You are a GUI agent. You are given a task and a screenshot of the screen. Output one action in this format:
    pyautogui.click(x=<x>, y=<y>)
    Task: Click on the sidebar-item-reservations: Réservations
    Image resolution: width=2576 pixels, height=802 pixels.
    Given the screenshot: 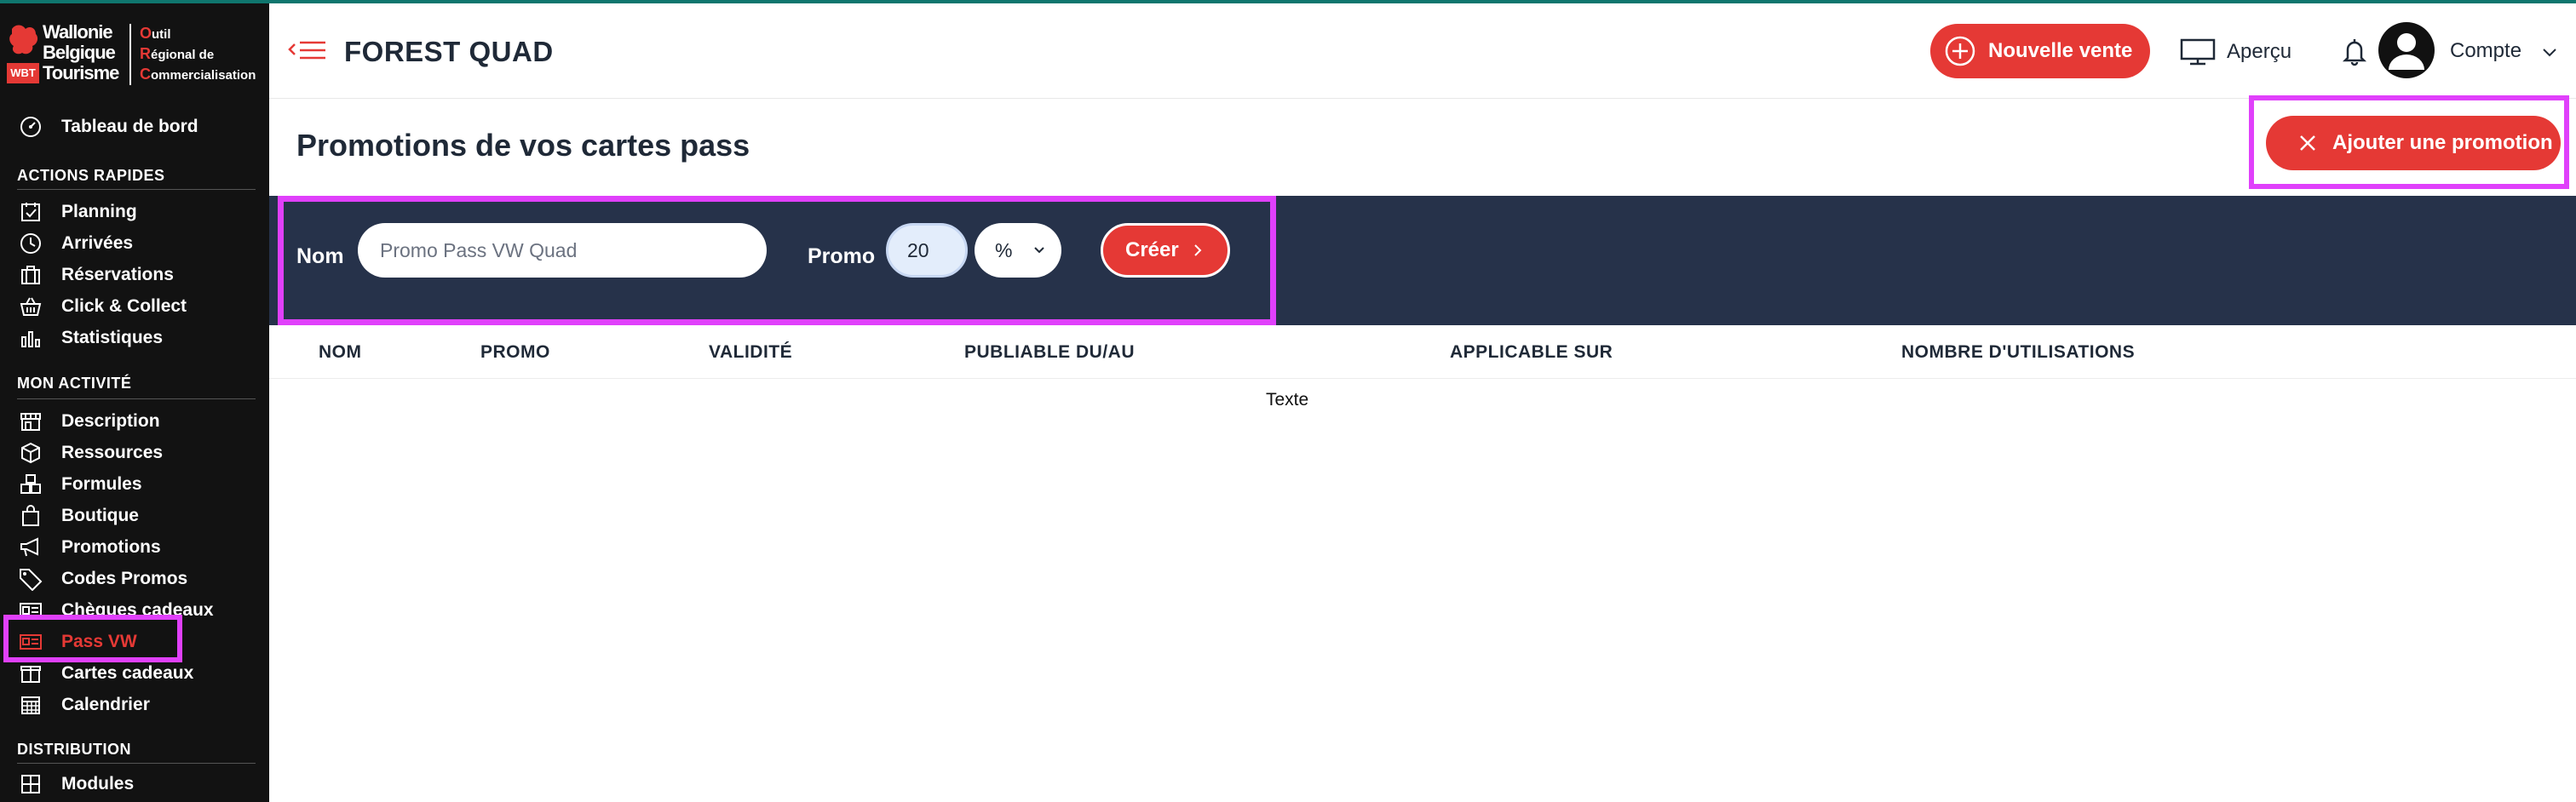 What is the action you would take?
    pyautogui.click(x=96, y=275)
    